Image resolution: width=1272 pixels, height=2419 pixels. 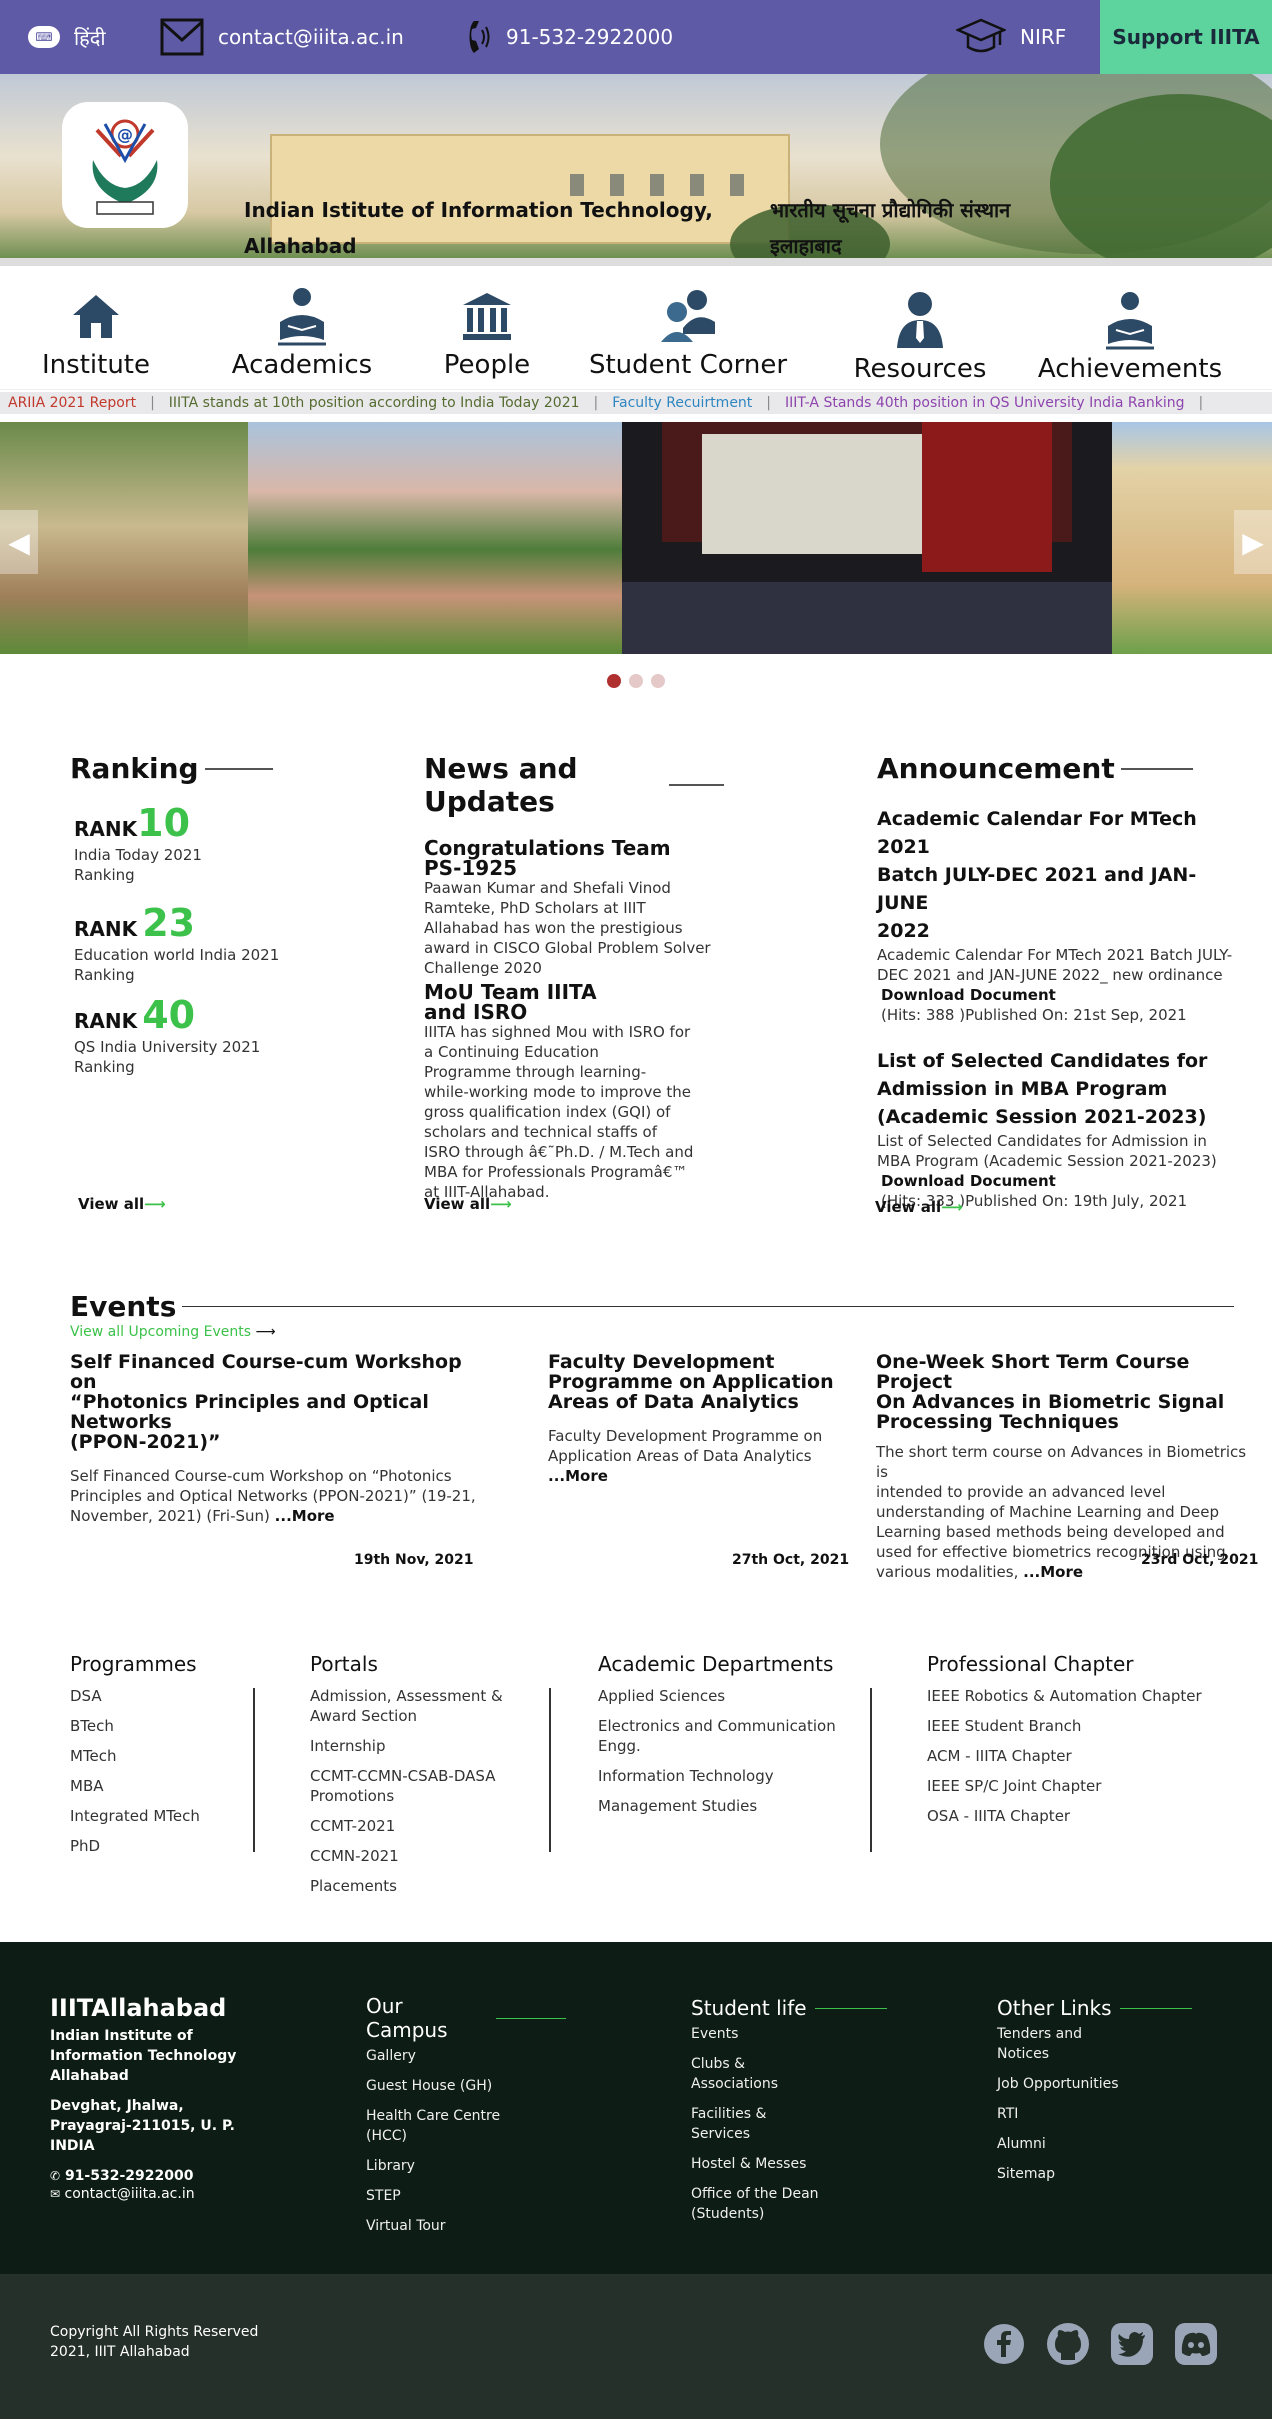 I want to click on nirf-link: NIRF, so click(x=1011, y=37).